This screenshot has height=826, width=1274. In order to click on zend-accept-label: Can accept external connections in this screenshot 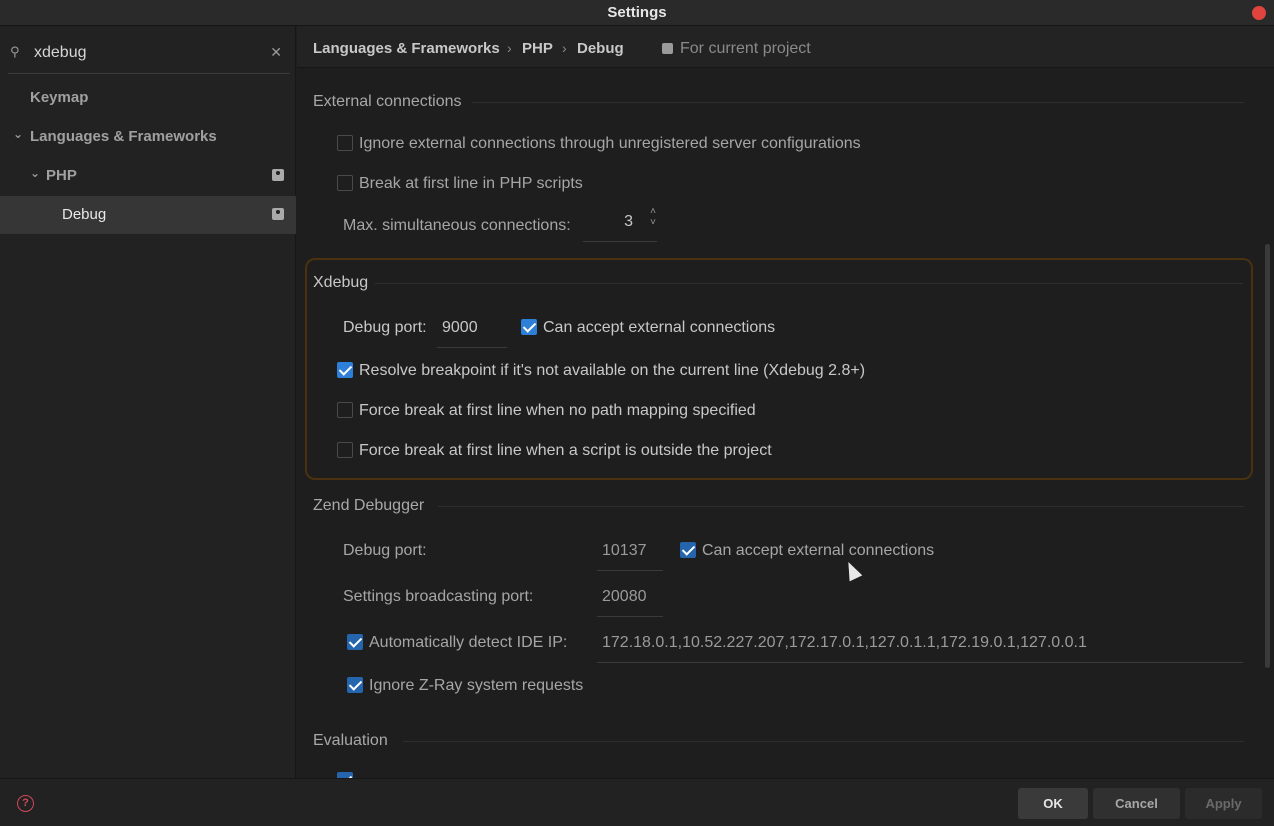, I will do `click(818, 551)`.